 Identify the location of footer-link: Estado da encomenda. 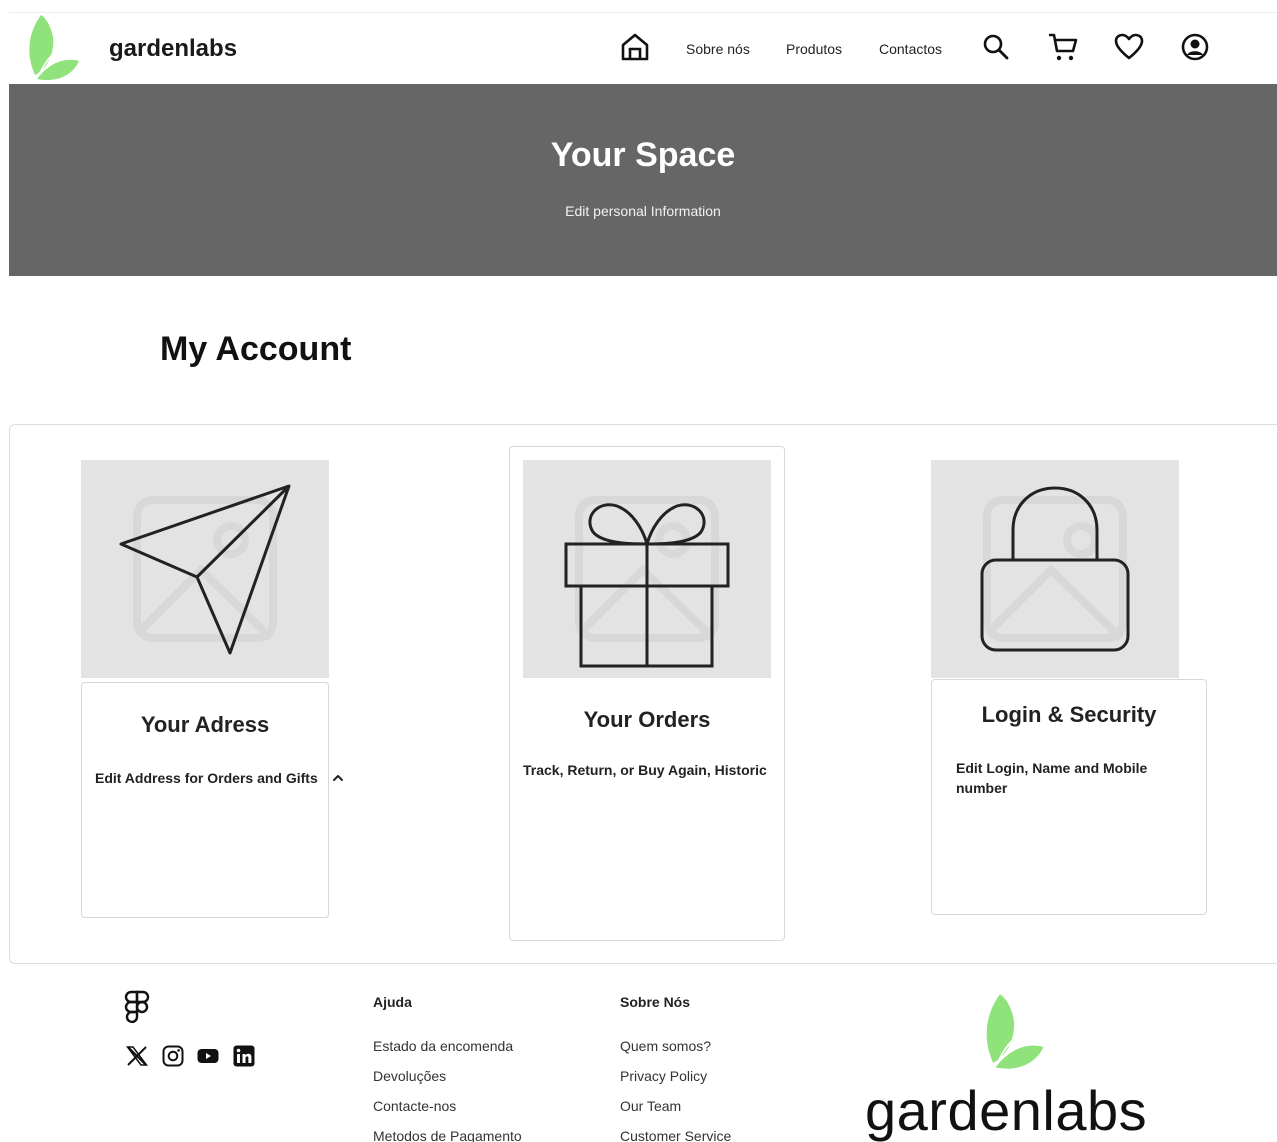
(443, 1046).